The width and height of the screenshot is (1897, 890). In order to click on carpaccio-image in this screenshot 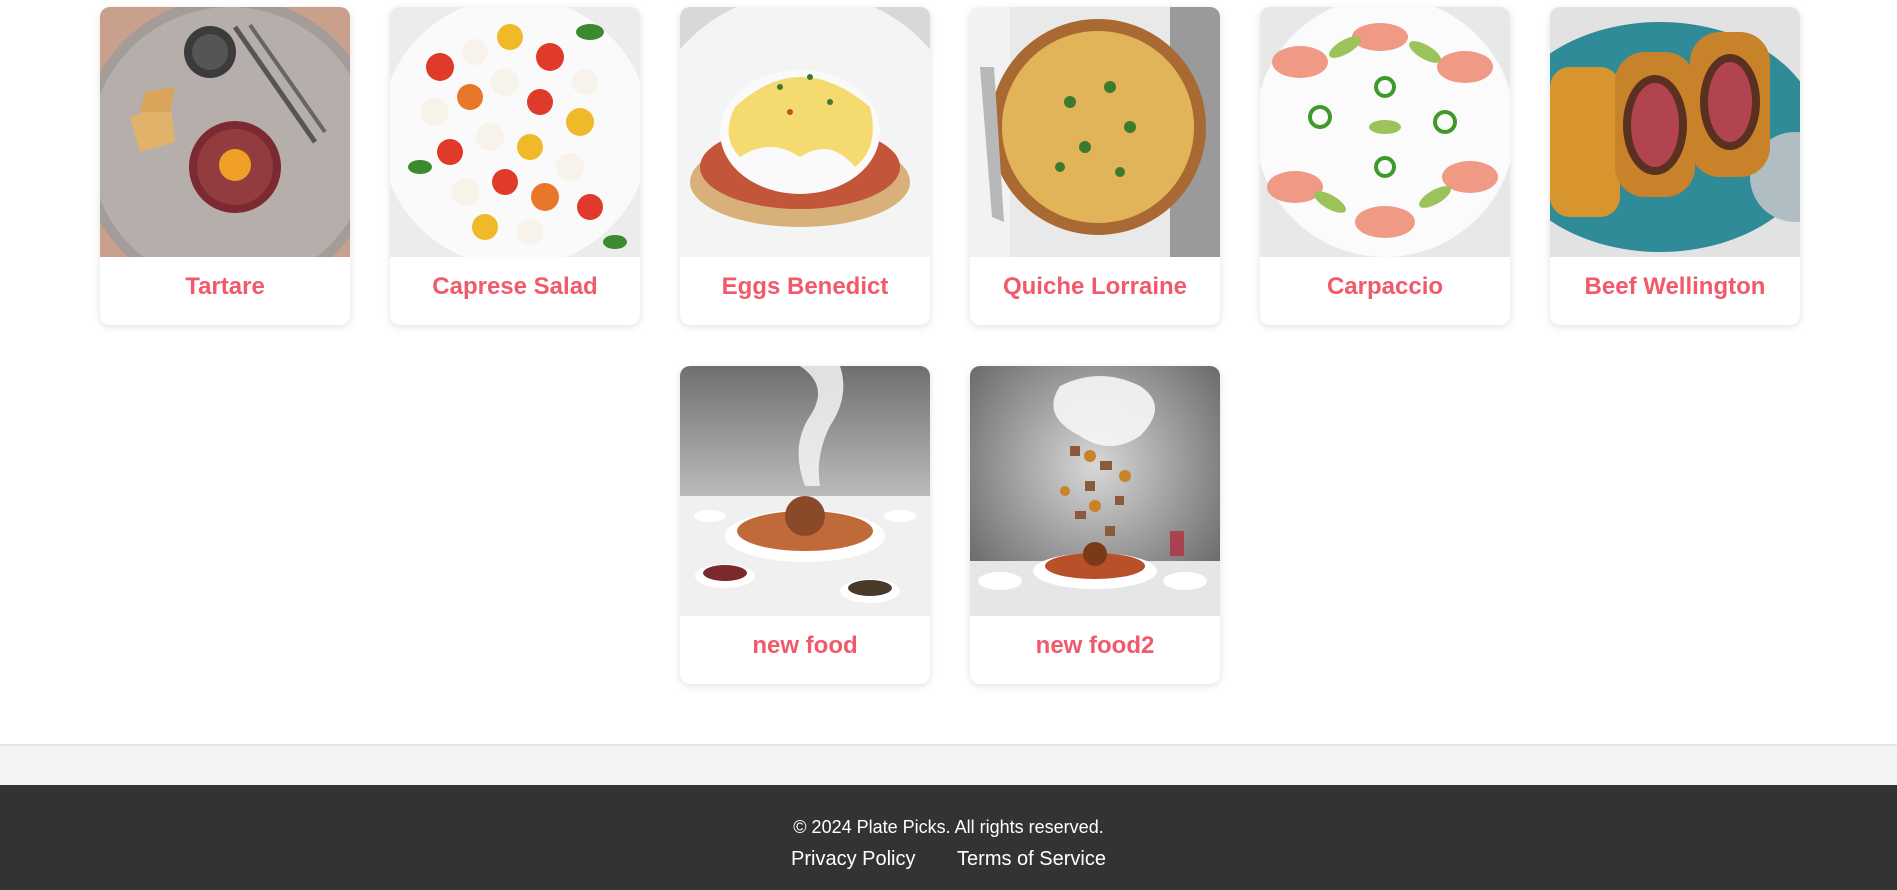, I will do `click(1385, 132)`.